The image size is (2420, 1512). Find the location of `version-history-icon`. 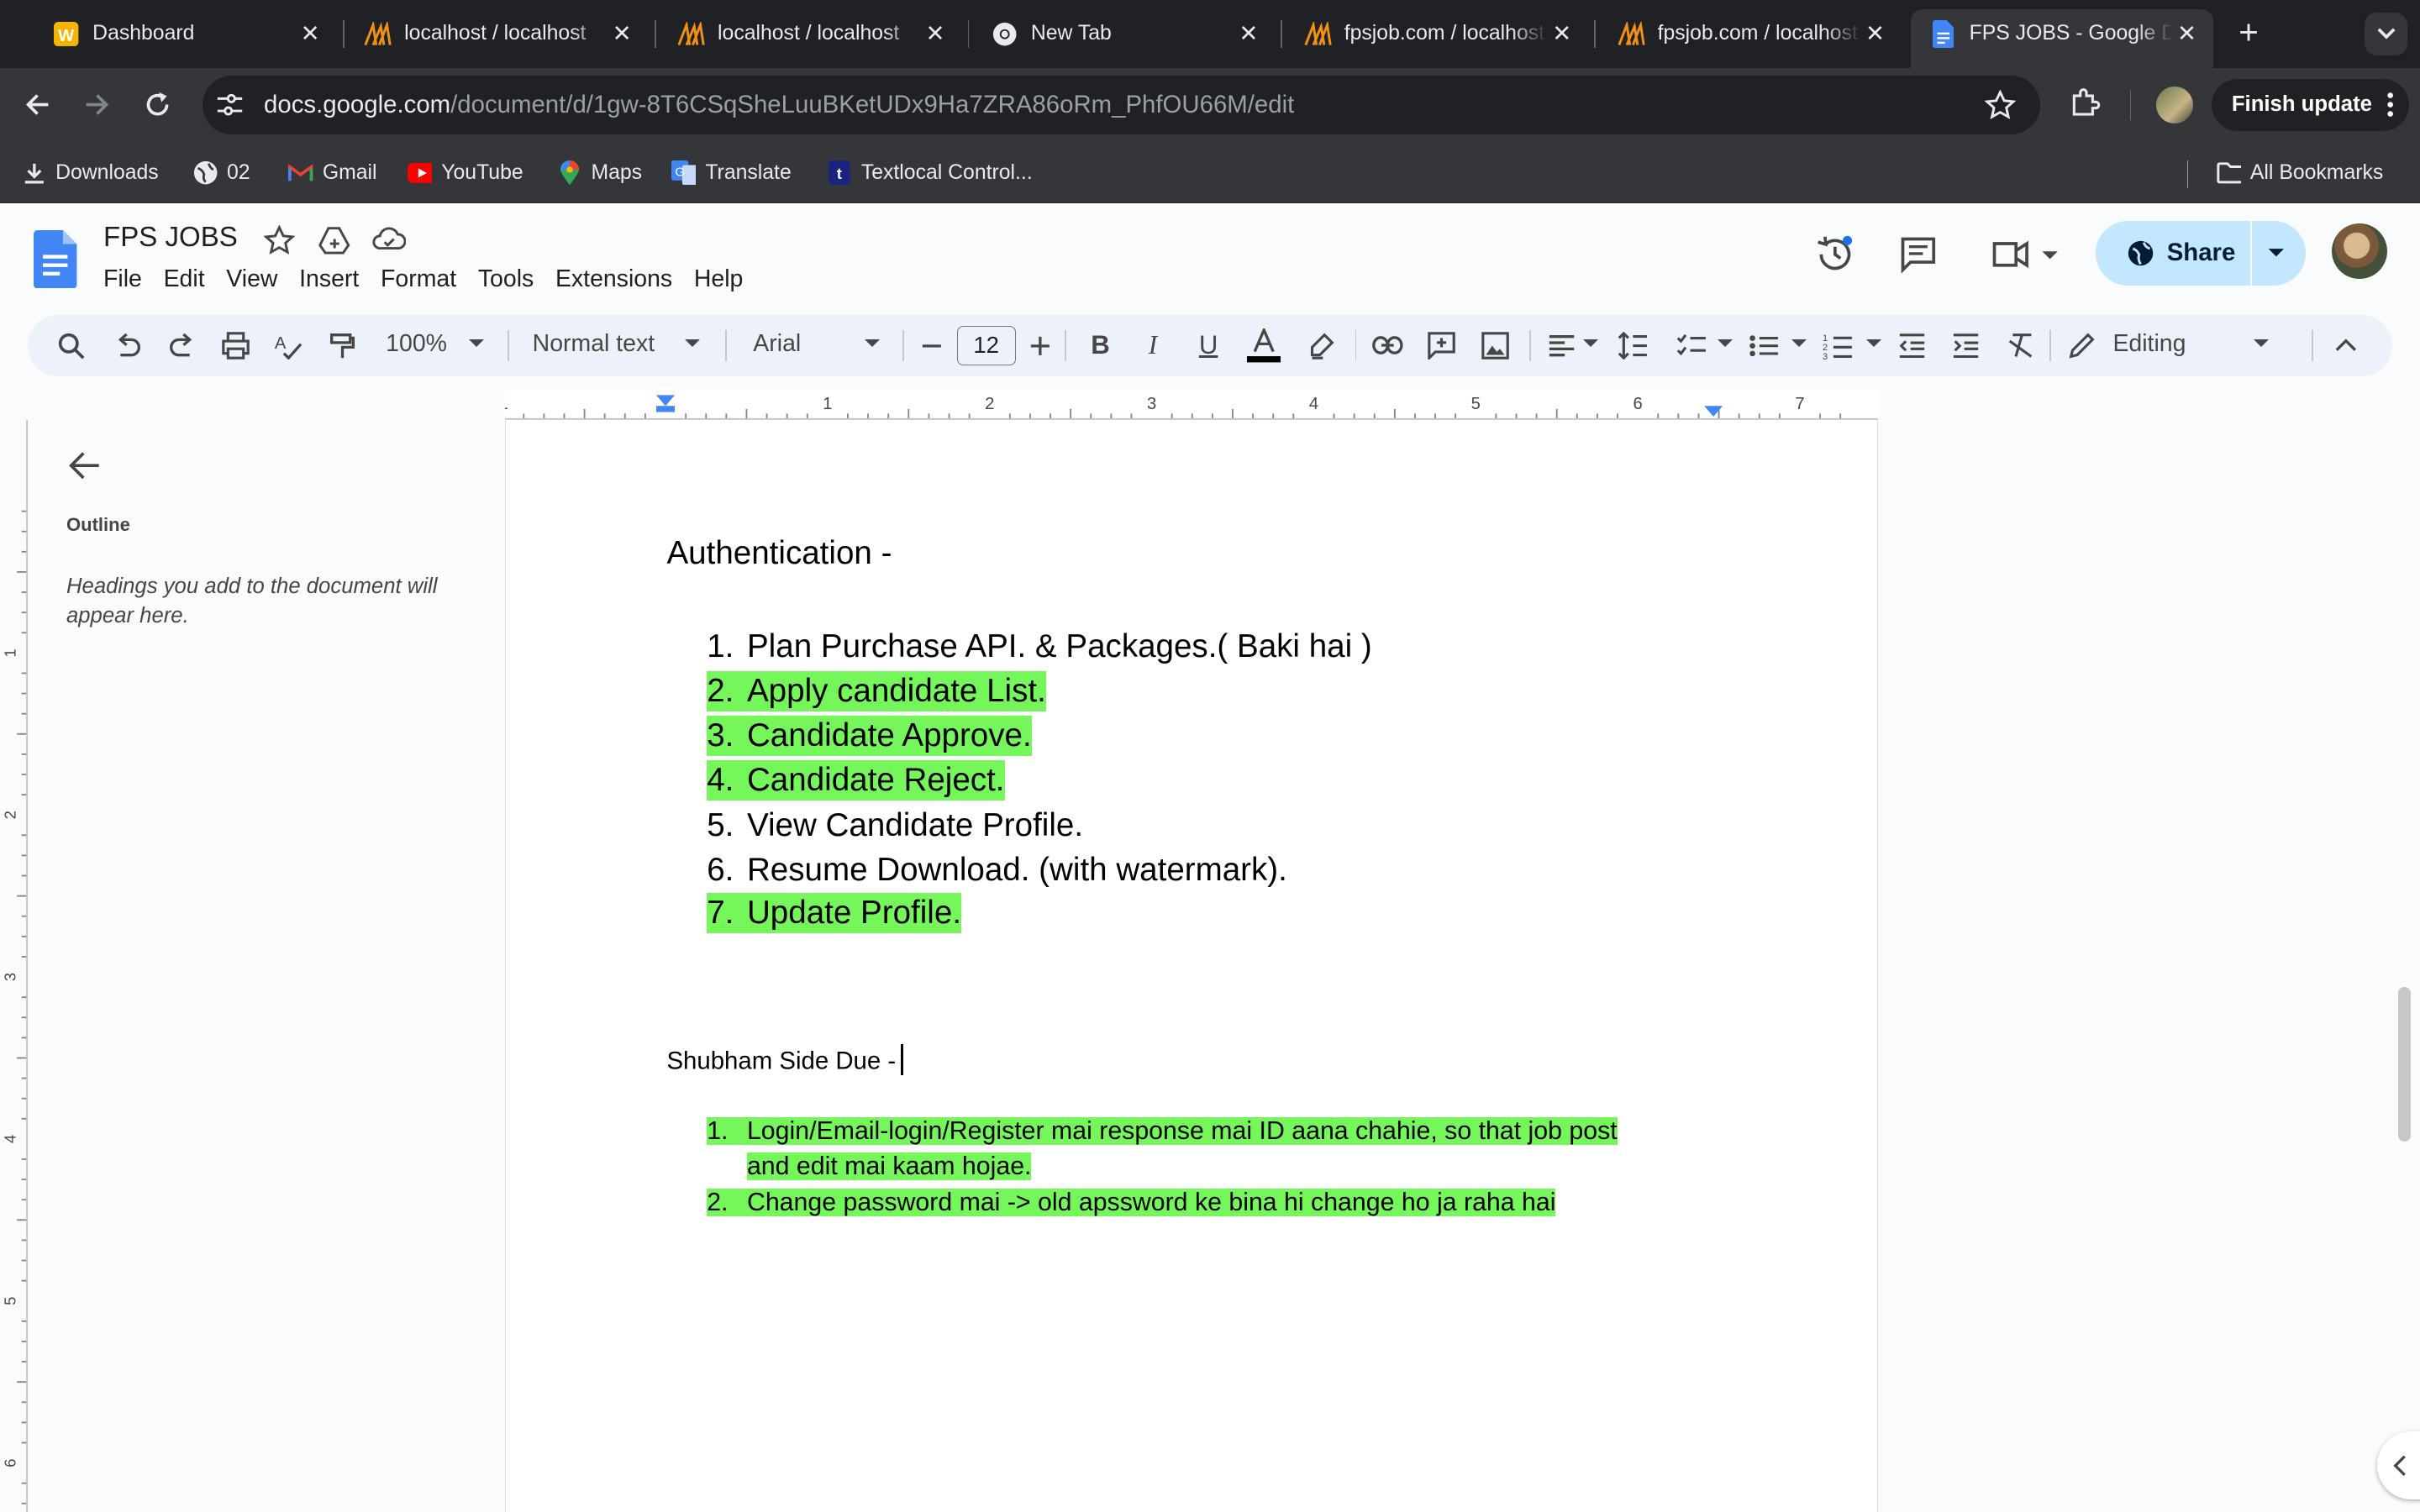

version-history-icon is located at coordinates (1835, 254).